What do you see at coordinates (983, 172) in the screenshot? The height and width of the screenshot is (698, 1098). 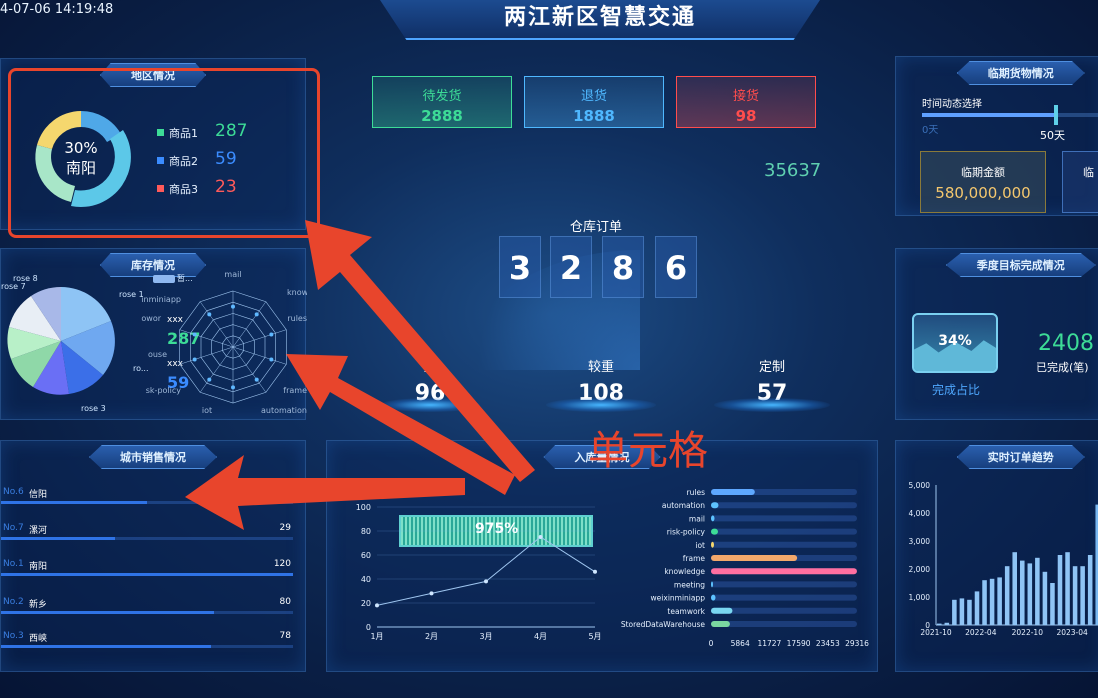 I see `amount-label: 临期金额` at bounding box center [983, 172].